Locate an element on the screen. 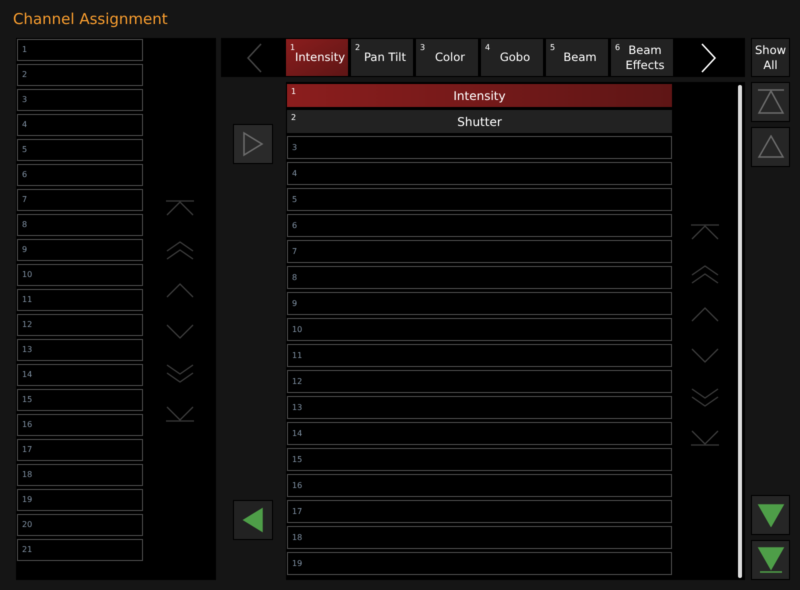 This screenshot has height=590, width=800. category-tab: 3 Color is located at coordinates (447, 57).